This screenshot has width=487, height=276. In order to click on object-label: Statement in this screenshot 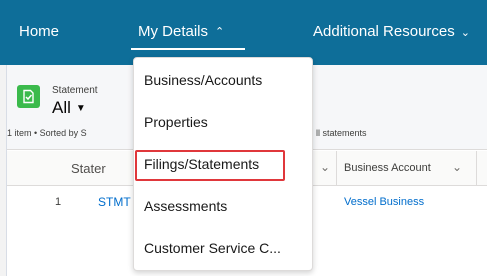, I will do `click(75, 90)`.